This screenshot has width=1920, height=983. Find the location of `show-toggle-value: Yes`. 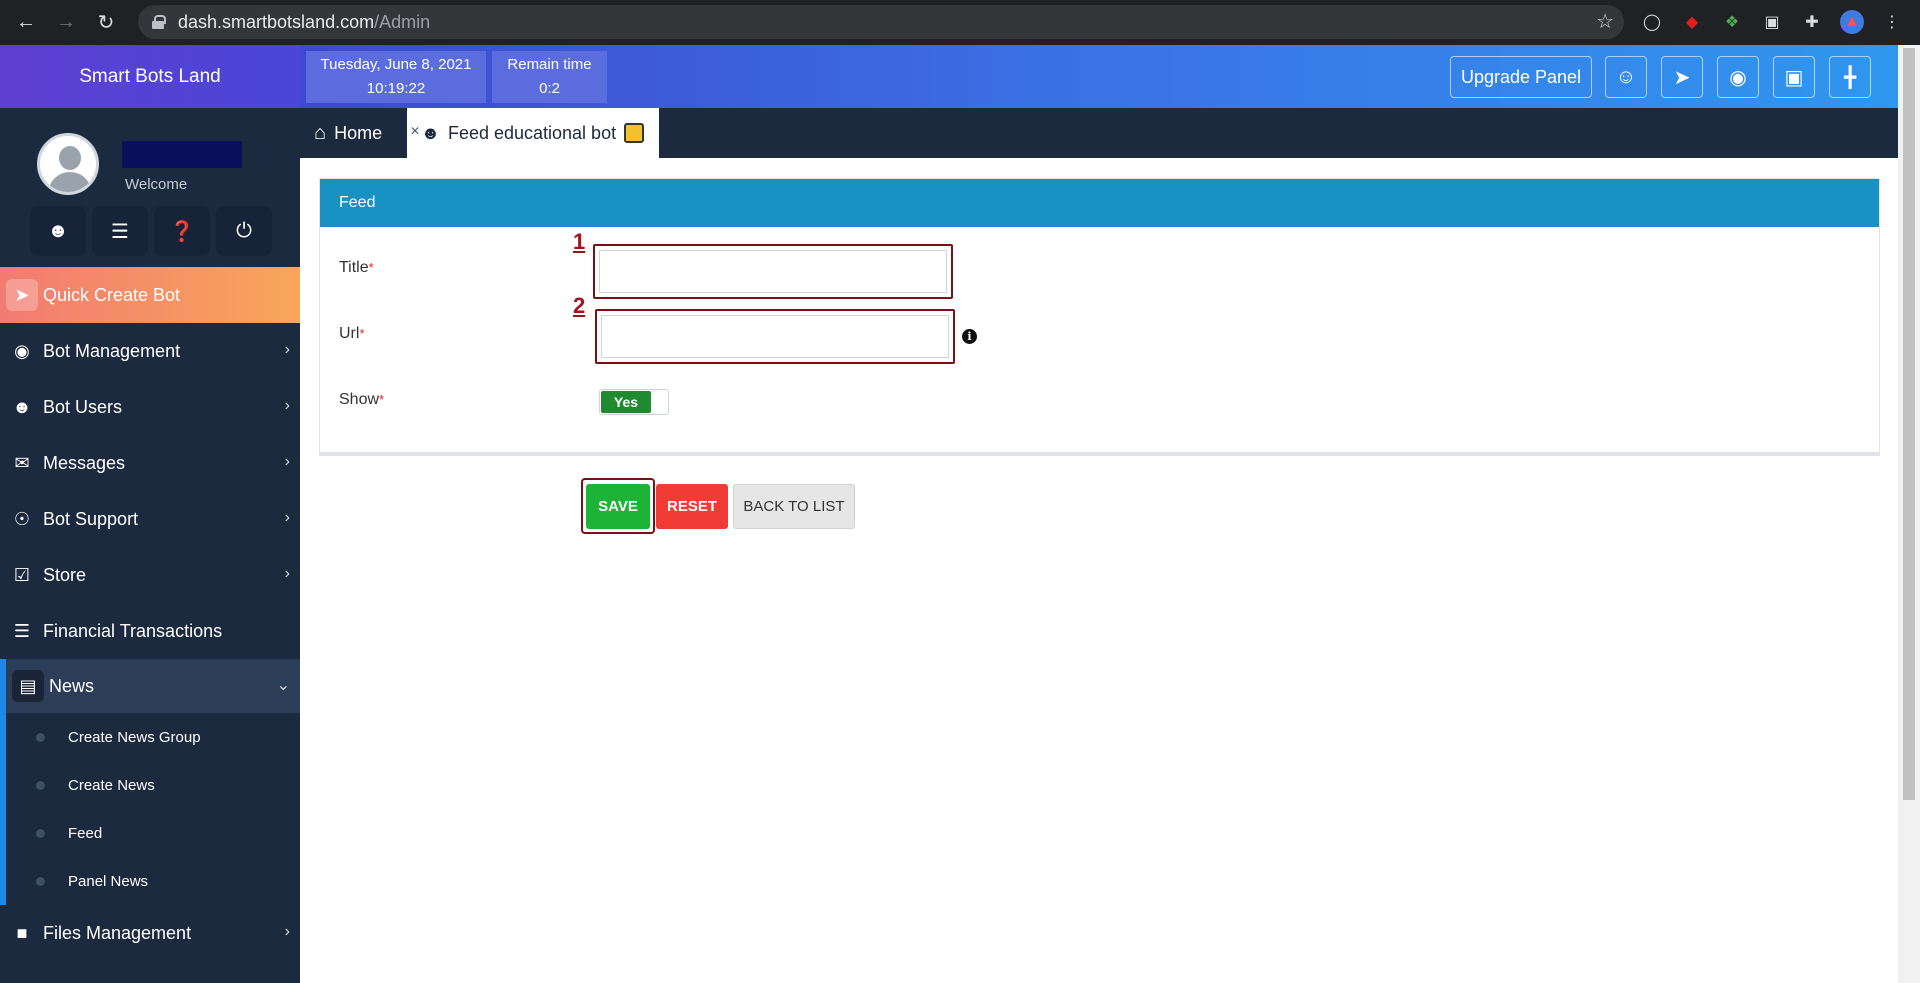

show-toggle-value: Yes is located at coordinates (626, 402).